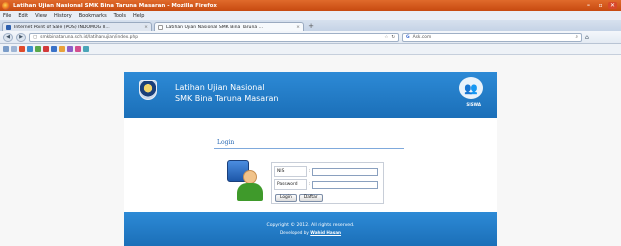  What do you see at coordinates (492, 37) in the screenshot?
I see `search-bar: G Ask.com ⌕` at bounding box center [492, 37].